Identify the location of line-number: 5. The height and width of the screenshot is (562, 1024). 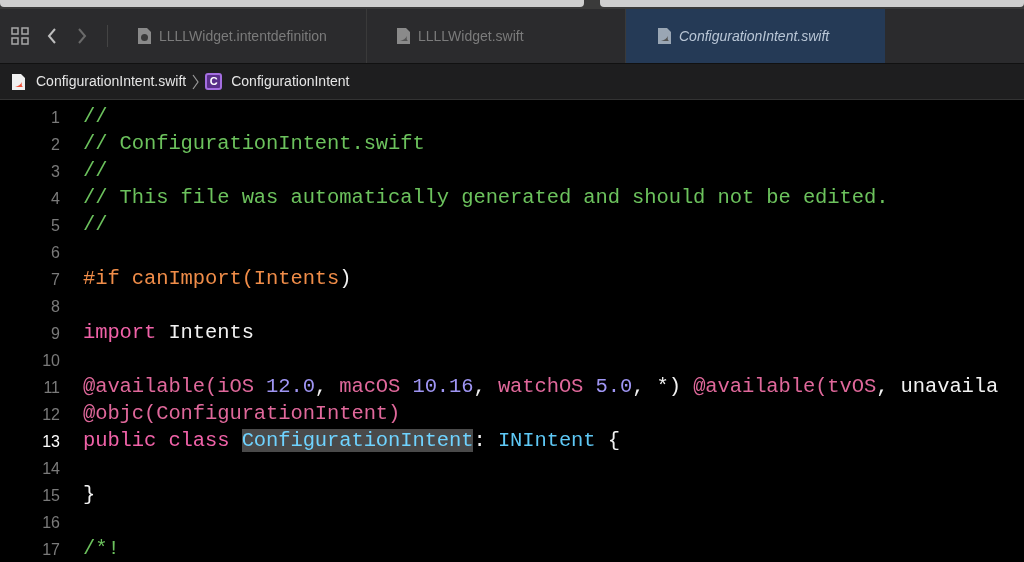
(55, 225).